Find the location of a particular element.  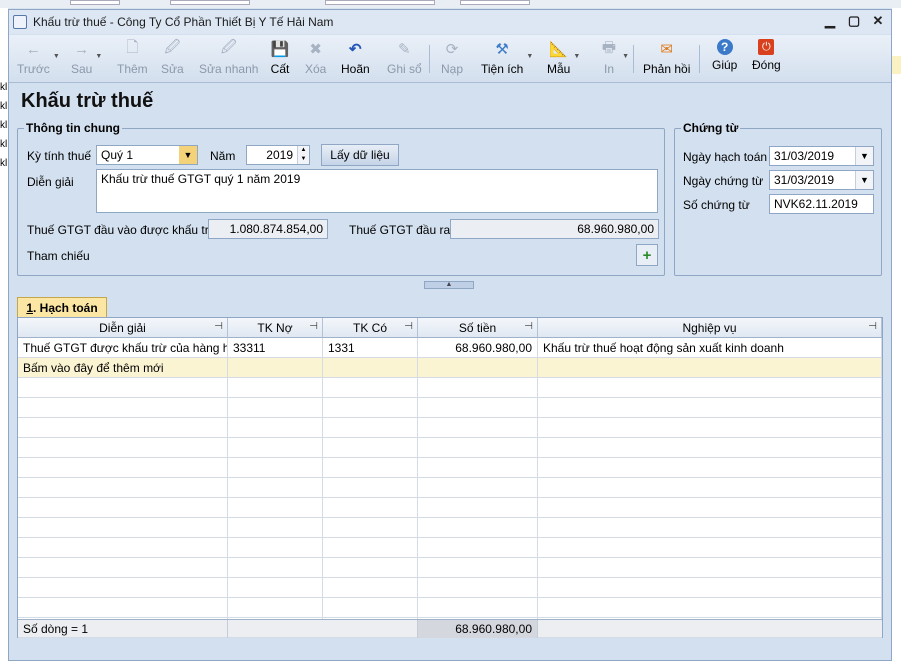

quick-edit-button: 🖉 Sửa nhanh is located at coordinates (228, 60).